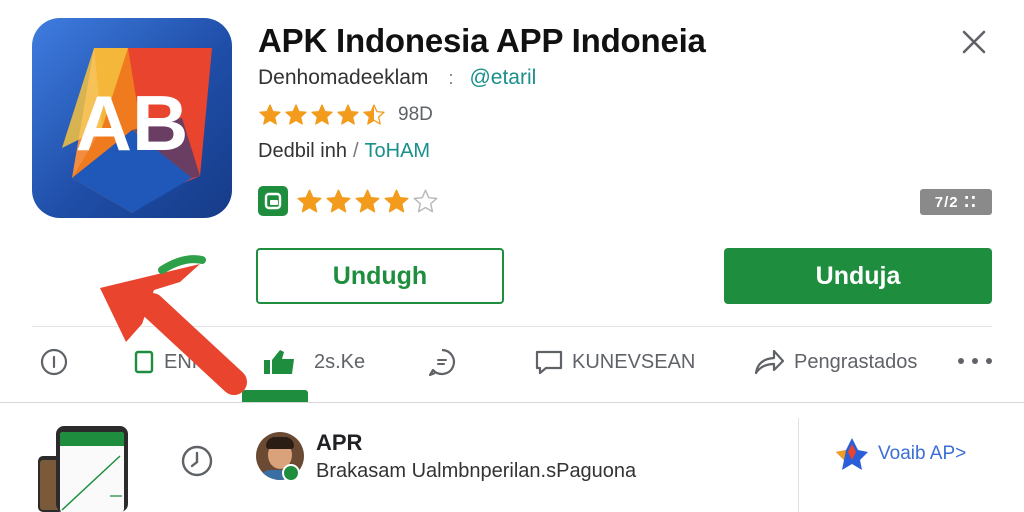 The width and height of the screenshot is (1024, 512). I want to click on app-title: APK Indonesia APP Indoneia, so click(482, 40).